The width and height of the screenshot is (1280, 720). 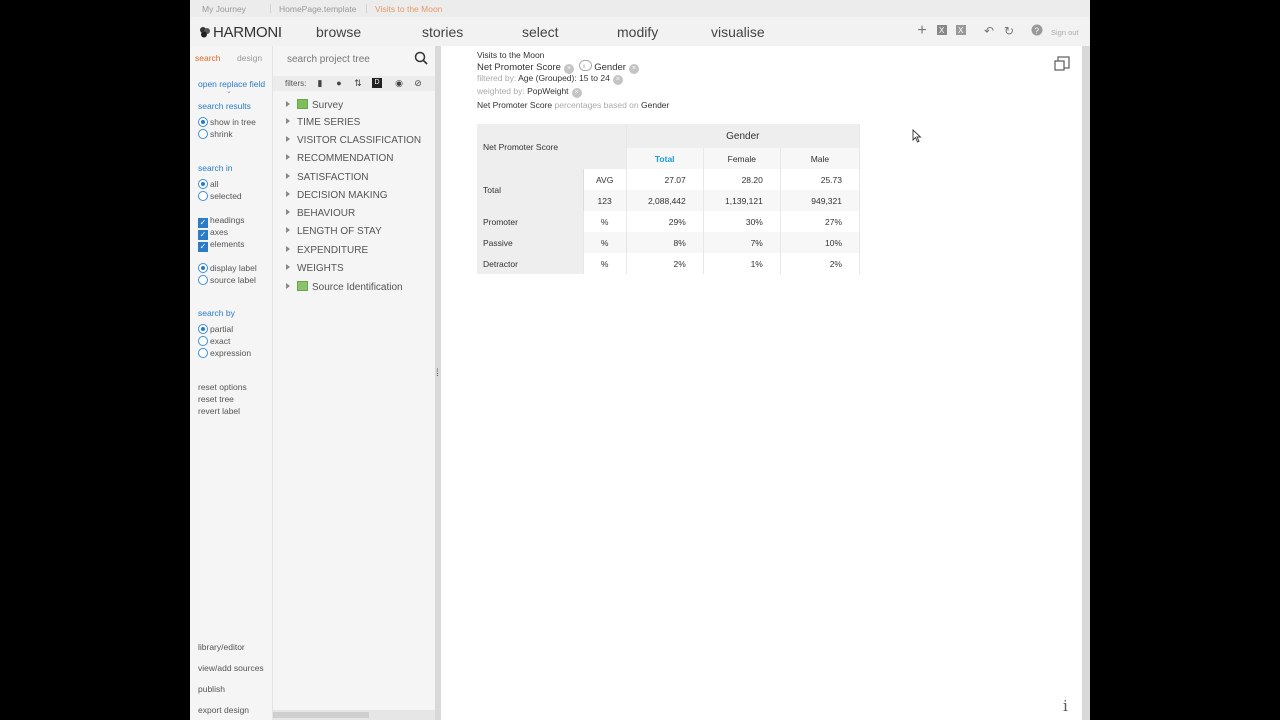 I want to click on weight-label: weighted by:, so click(x=501, y=91).